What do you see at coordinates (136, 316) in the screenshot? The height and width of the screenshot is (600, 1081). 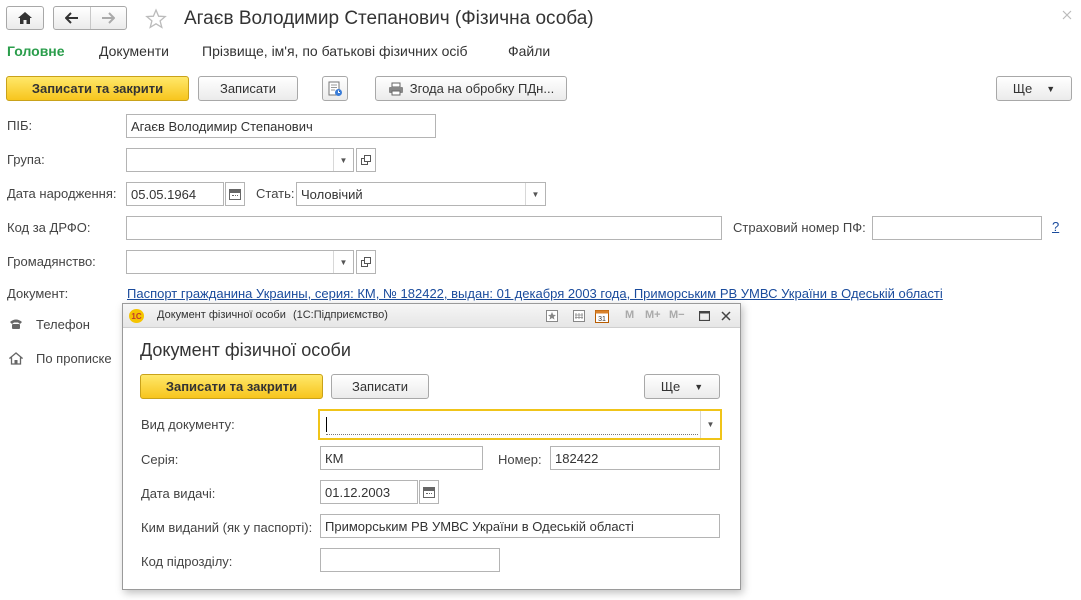 I see `app-logo: 1С` at bounding box center [136, 316].